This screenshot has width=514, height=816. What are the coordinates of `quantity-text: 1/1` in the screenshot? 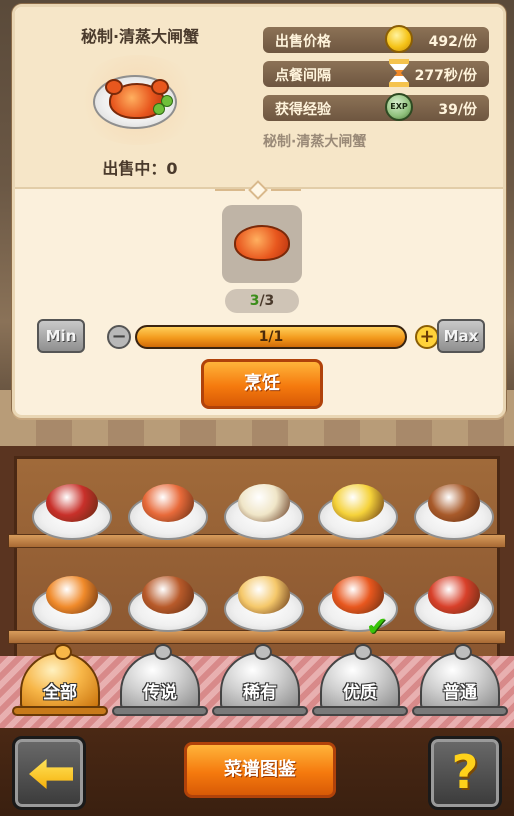 It's located at (271, 337).